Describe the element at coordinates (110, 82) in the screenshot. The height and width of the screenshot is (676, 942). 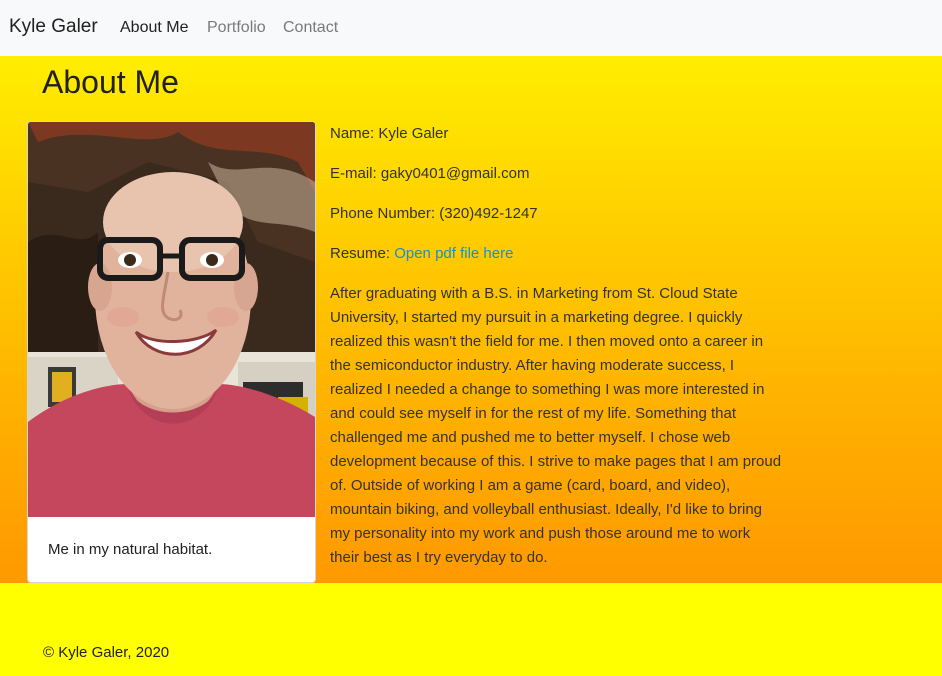
I see `page-title: About Me` at that location.